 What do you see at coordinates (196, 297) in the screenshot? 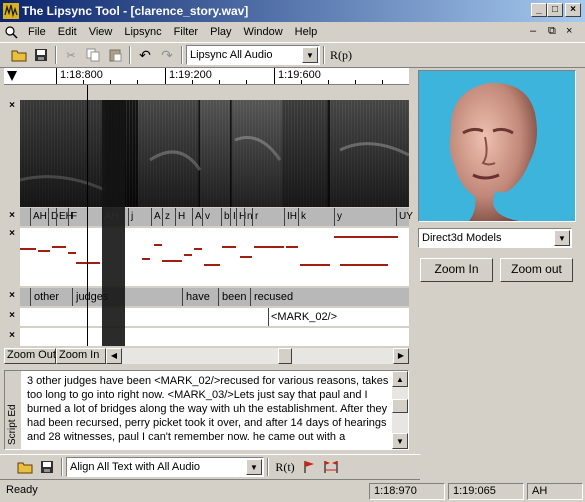
I see `word-label: have` at bounding box center [196, 297].